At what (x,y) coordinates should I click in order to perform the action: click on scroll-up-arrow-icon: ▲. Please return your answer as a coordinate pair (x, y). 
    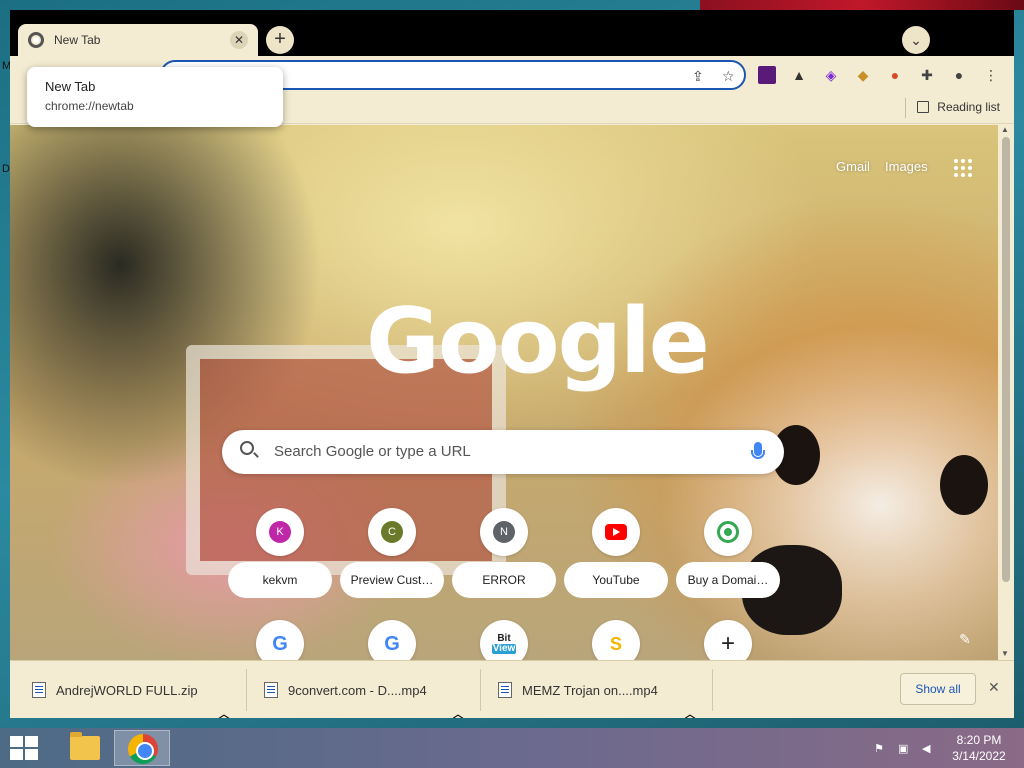
    Looking at the image, I should click on (1005, 129).